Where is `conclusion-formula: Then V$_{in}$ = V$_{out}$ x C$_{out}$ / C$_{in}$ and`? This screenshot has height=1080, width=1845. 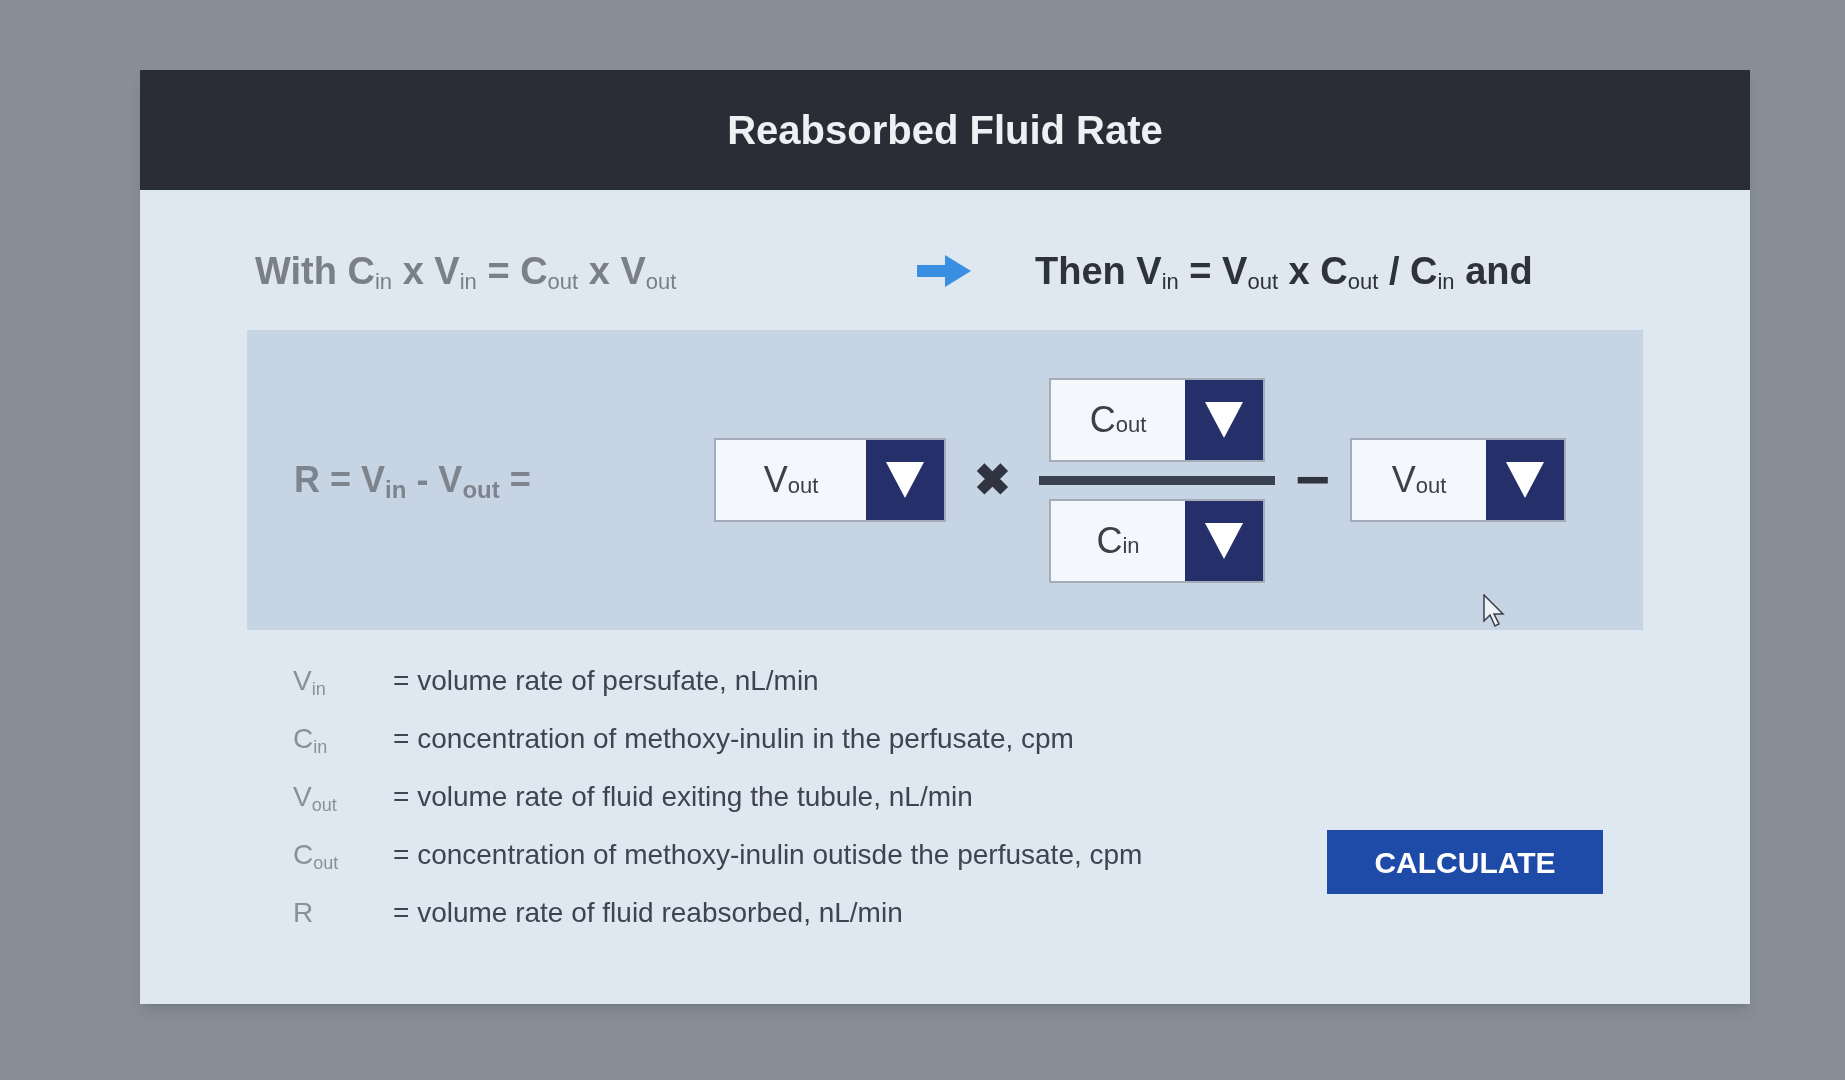
conclusion-formula: Then V$_{in}$ = V$_{out}$ x C$_{out}$ / C$_{in}$ and is located at coordinates (1284, 272).